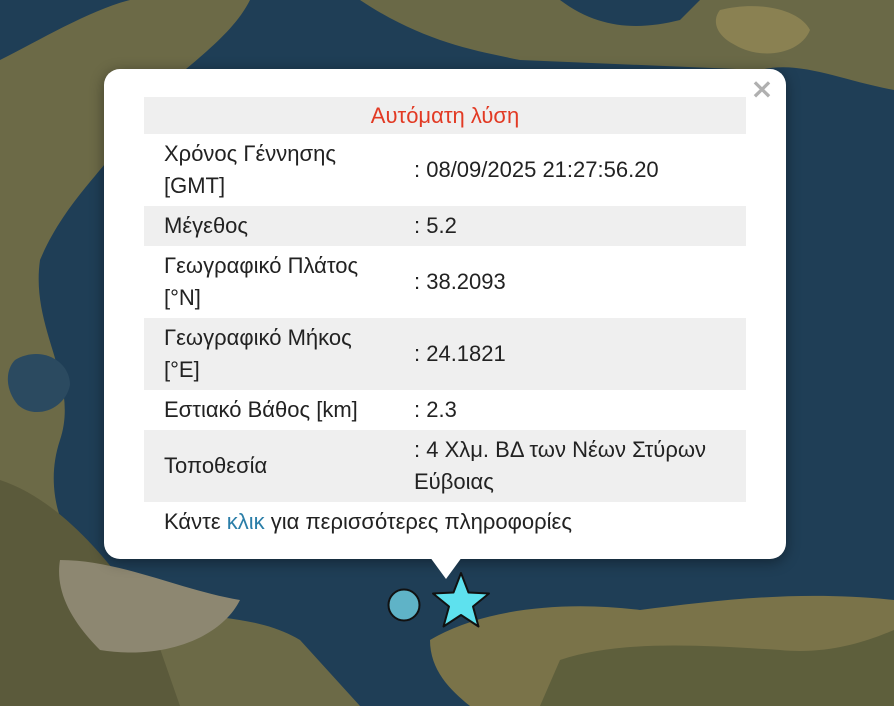  I want to click on row-label: Χρόνος Γέννησης [GMT], so click(250, 169).